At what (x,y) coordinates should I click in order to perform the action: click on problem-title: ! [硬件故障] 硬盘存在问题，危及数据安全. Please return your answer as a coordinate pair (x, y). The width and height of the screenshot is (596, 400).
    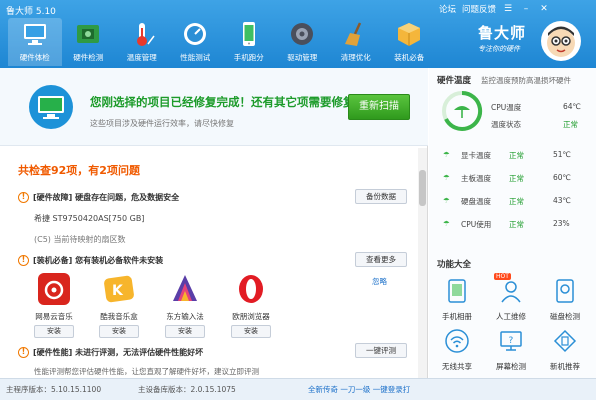
    Looking at the image, I should click on (98, 197).